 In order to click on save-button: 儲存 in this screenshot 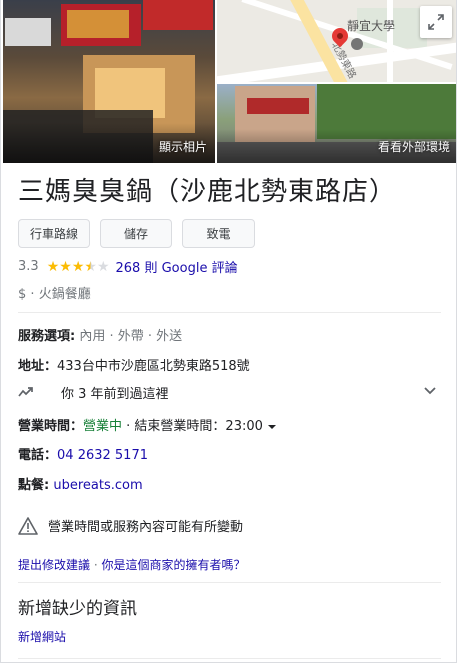, I will do `click(136, 233)`.